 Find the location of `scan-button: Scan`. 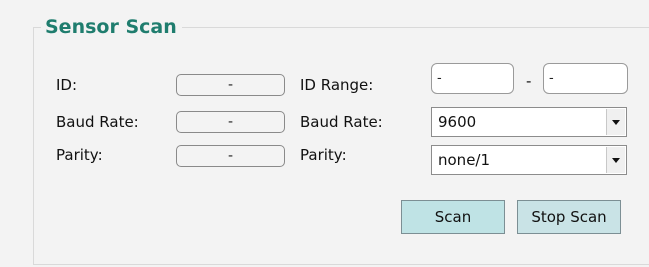

scan-button: Scan is located at coordinates (453, 217).